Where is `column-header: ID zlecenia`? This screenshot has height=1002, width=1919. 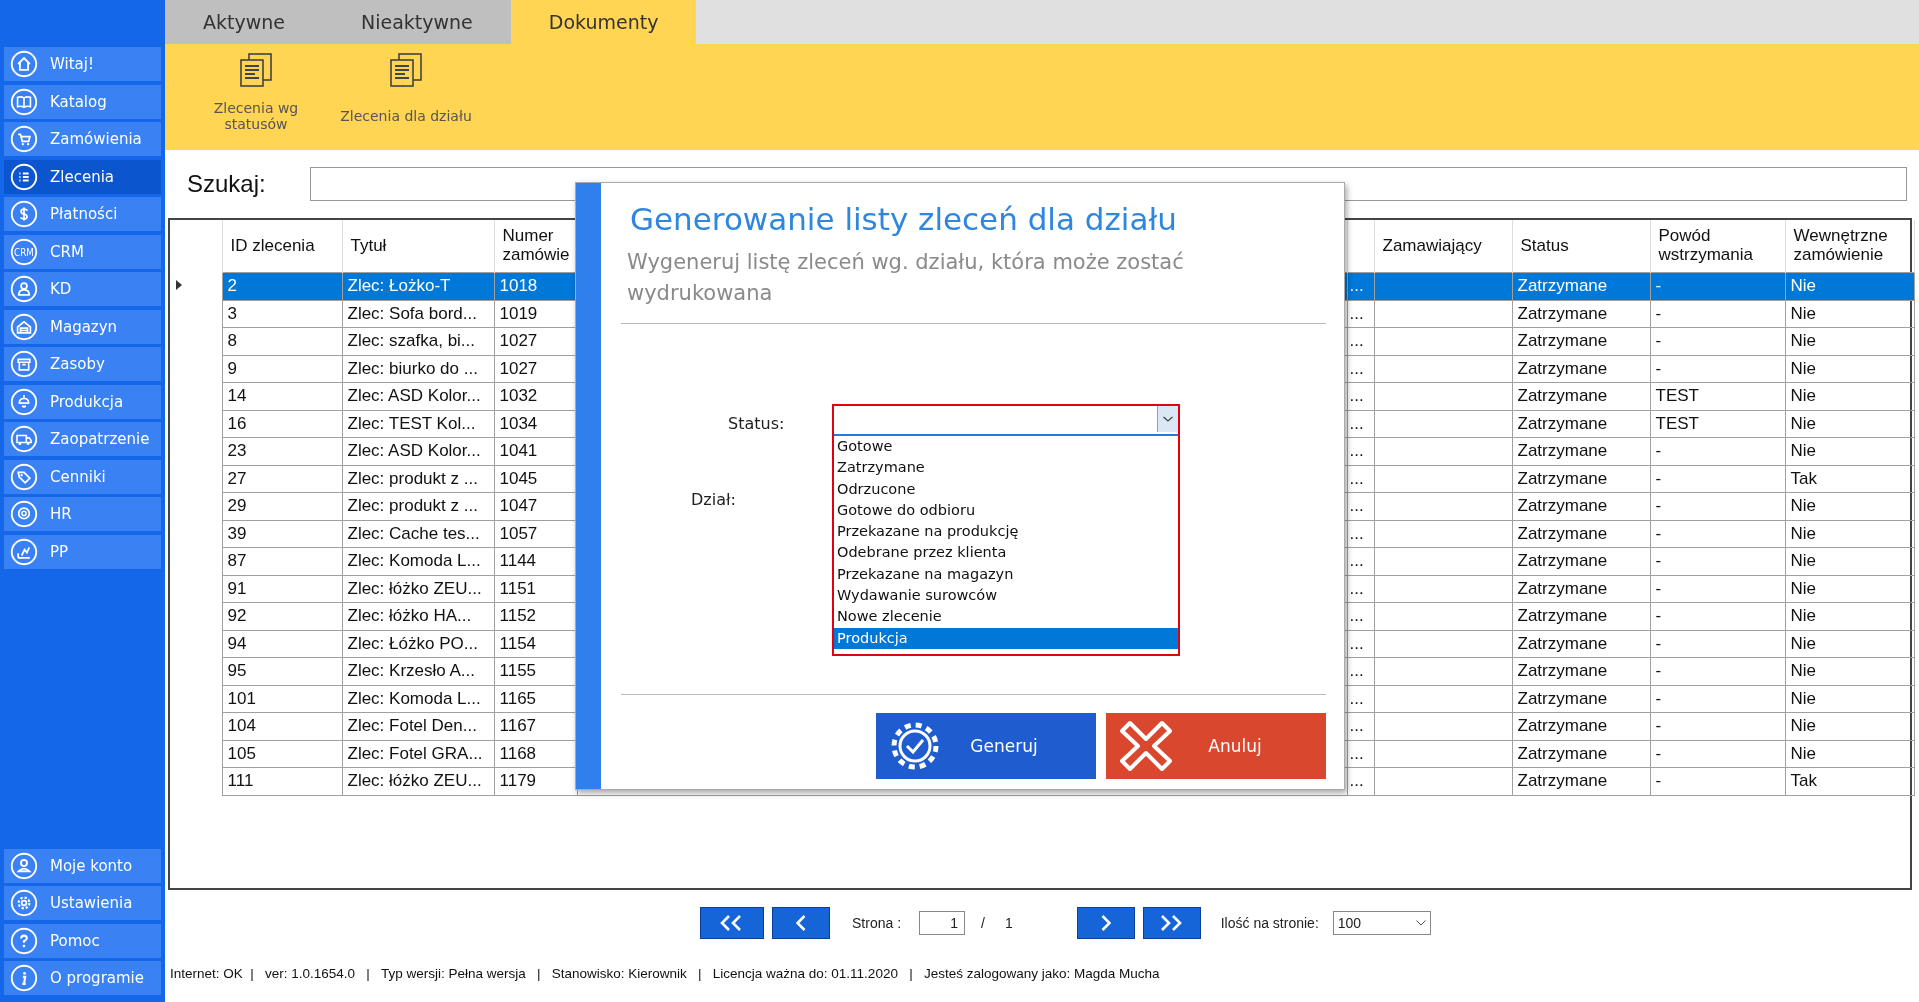 column-header: ID zlecenia is located at coordinates (282, 246).